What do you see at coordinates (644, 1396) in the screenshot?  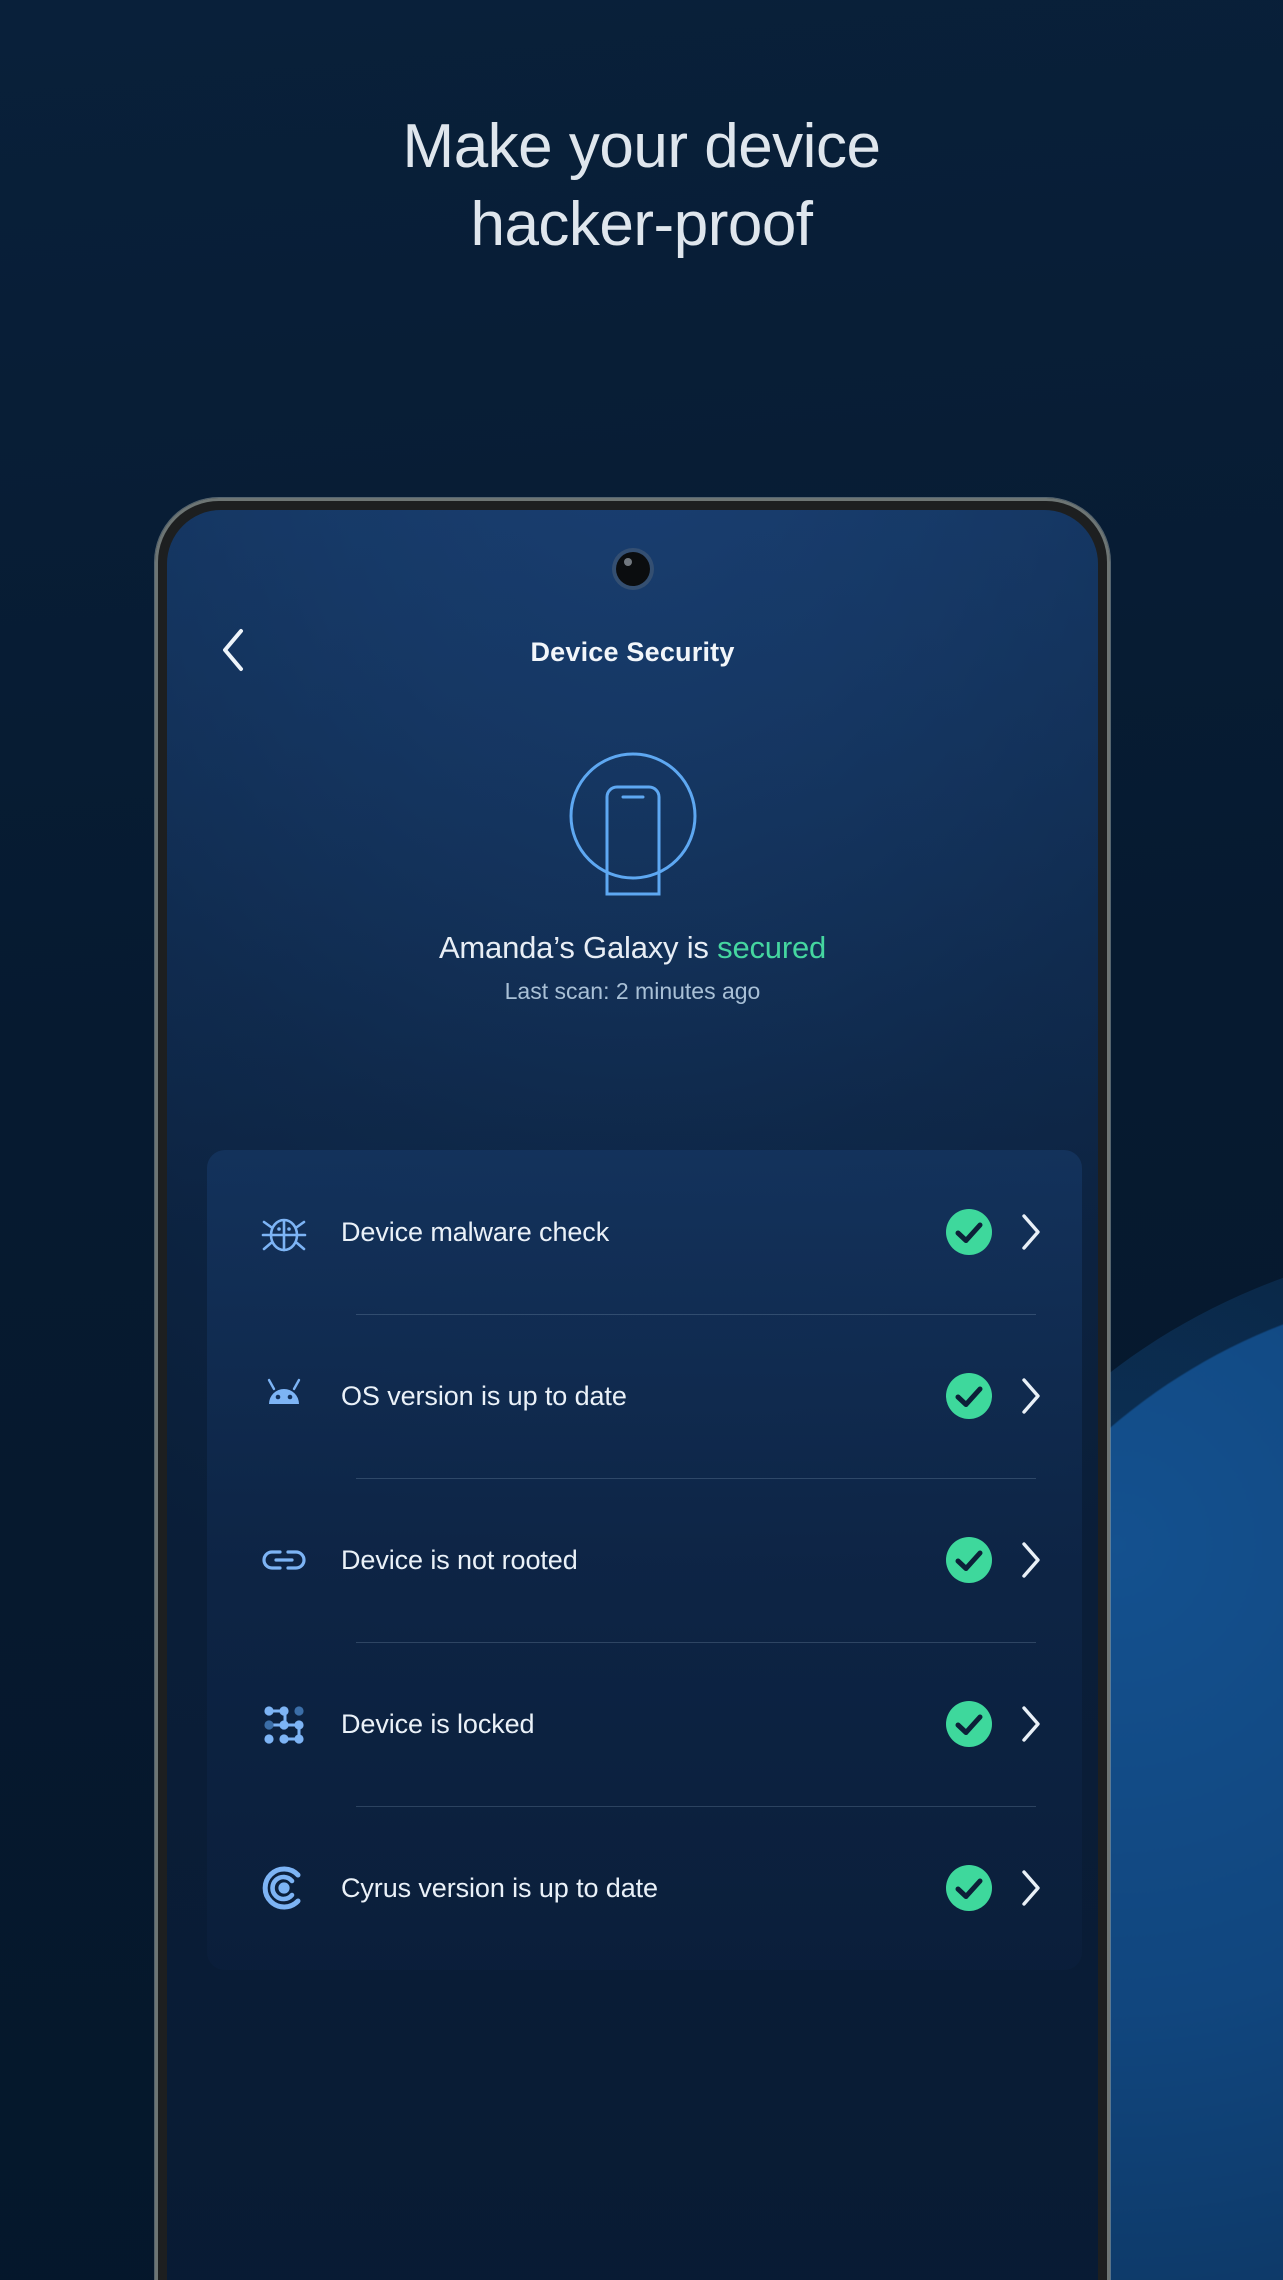 I see `list-item: OS version is up to date` at bounding box center [644, 1396].